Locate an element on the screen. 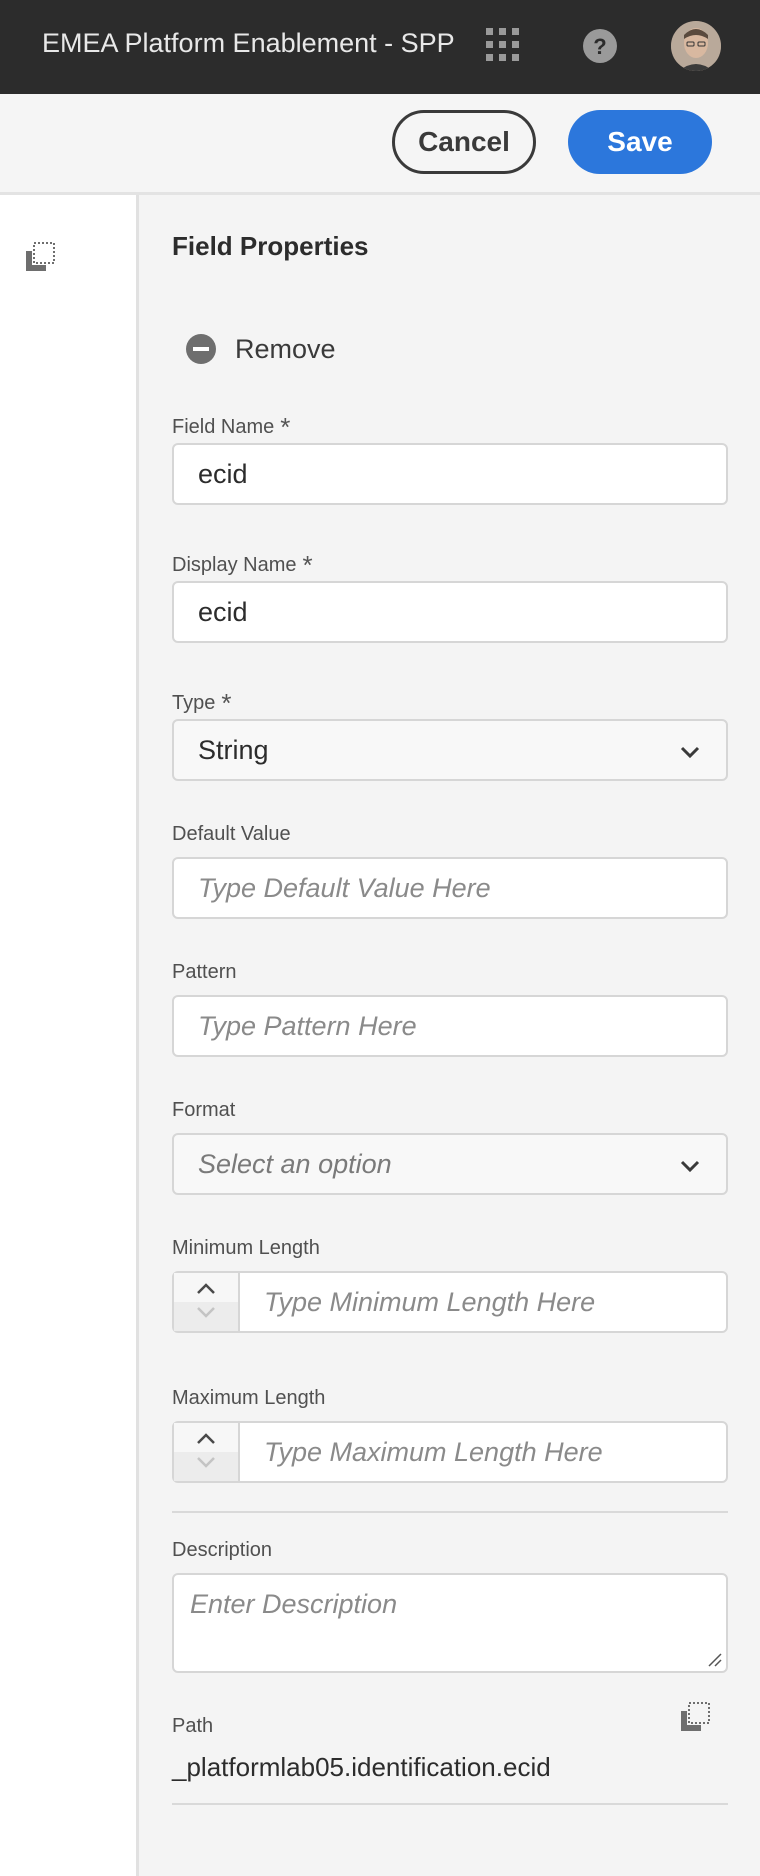 The width and height of the screenshot is (760, 1876). panel-title: Field Properties is located at coordinates (270, 246).